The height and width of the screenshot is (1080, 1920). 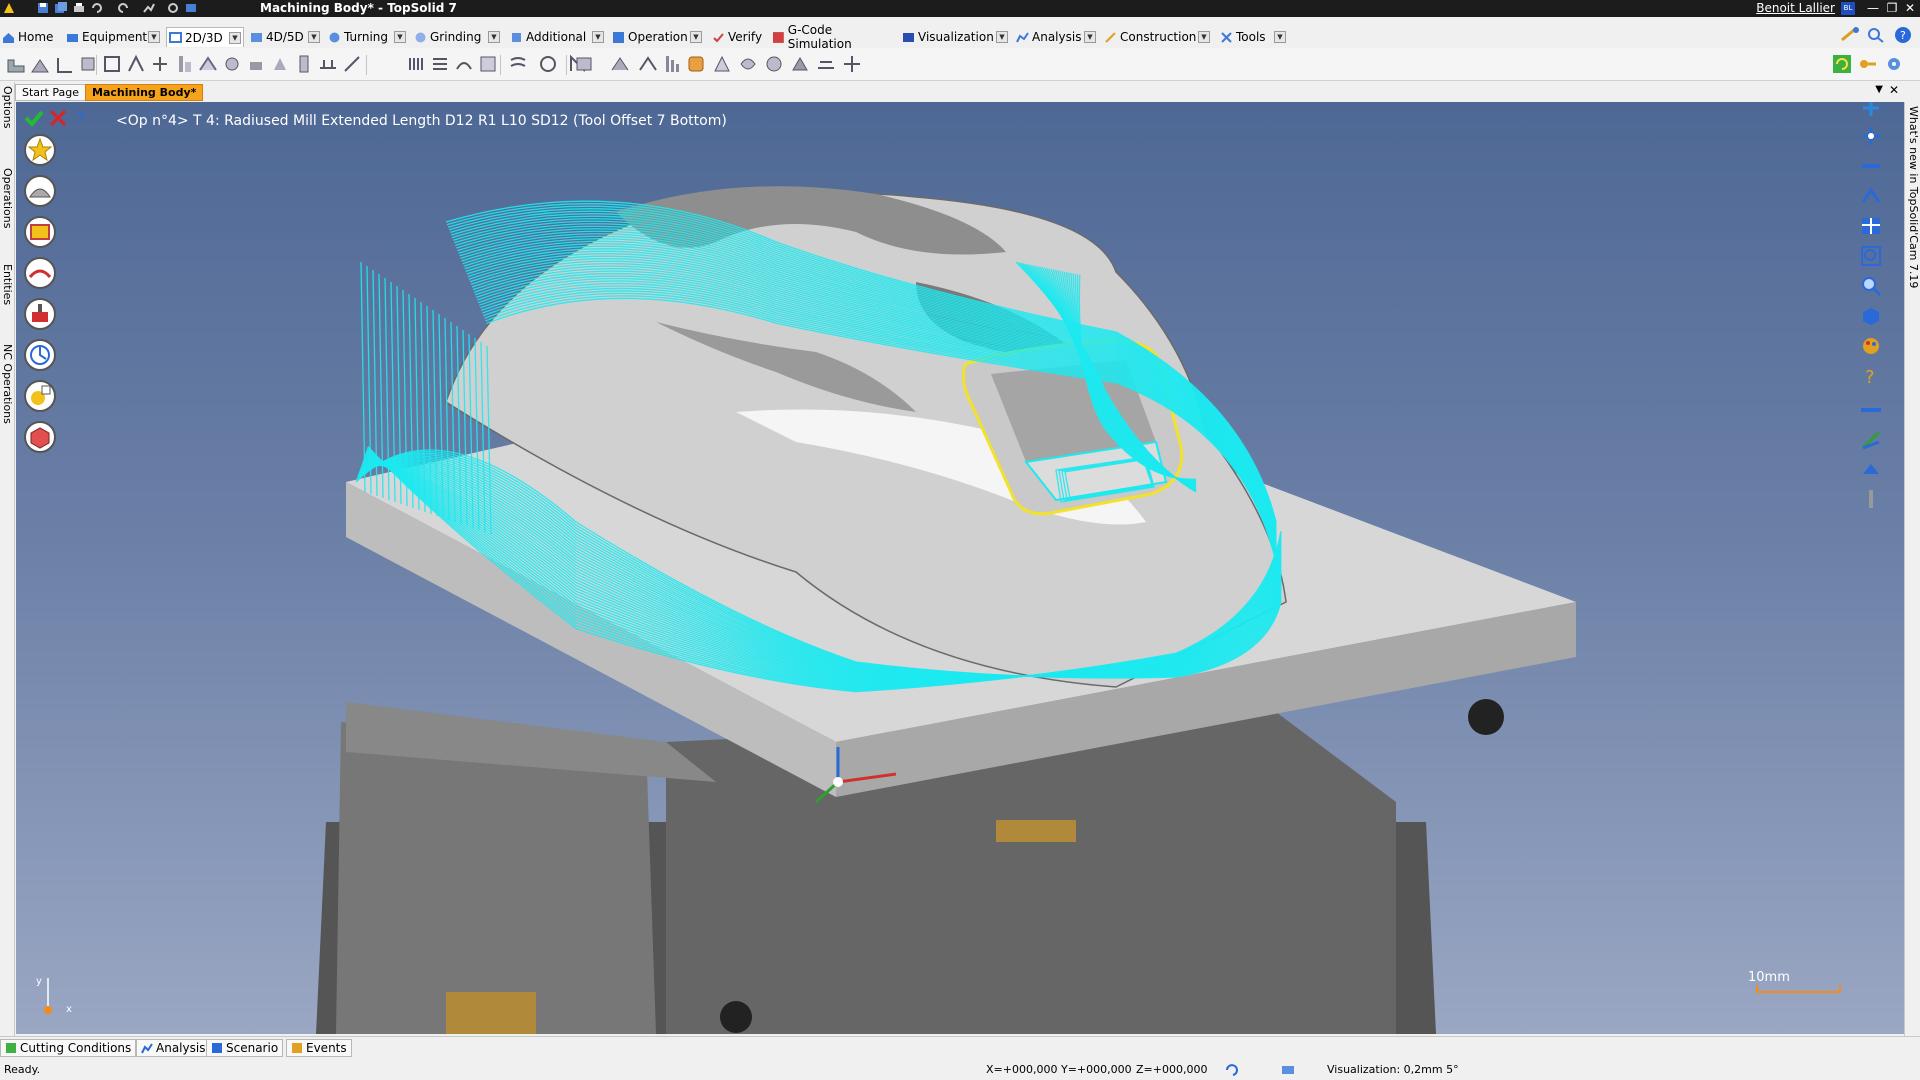 What do you see at coordinates (1851, 35) in the screenshot?
I see `wrench-key-icon` at bounding box center [1851, 35].